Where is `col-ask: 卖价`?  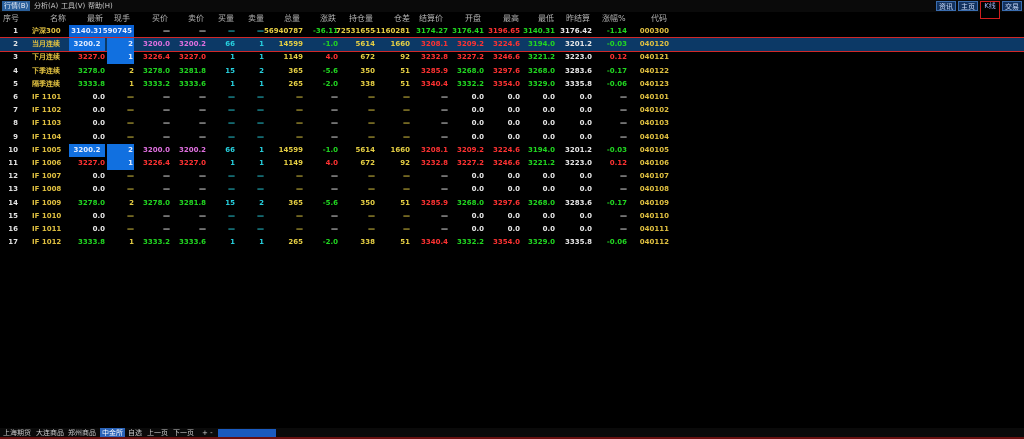 col-ask: 卖价 is located at coordinates (196, 18).